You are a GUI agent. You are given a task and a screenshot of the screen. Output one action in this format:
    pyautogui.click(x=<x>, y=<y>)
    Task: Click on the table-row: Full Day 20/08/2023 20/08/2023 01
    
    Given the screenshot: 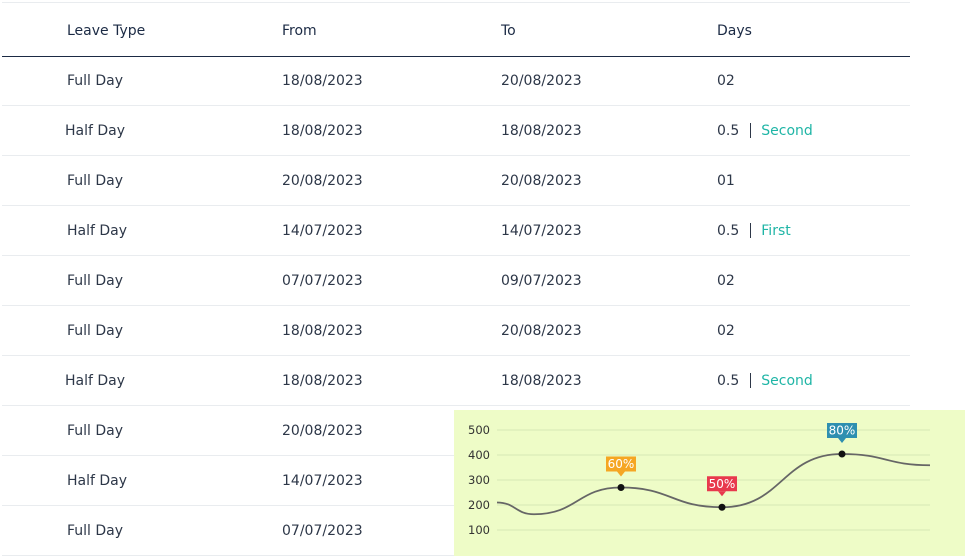 What is the action you would take?
    pyautogui.click(x=456, y=181)
    